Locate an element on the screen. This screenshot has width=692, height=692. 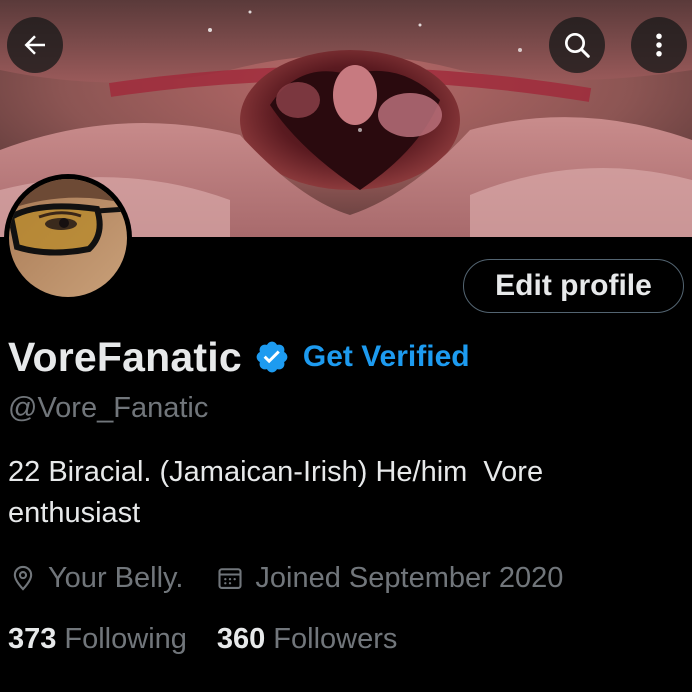
followers-label: Followers is located at coordinates (335, 638).